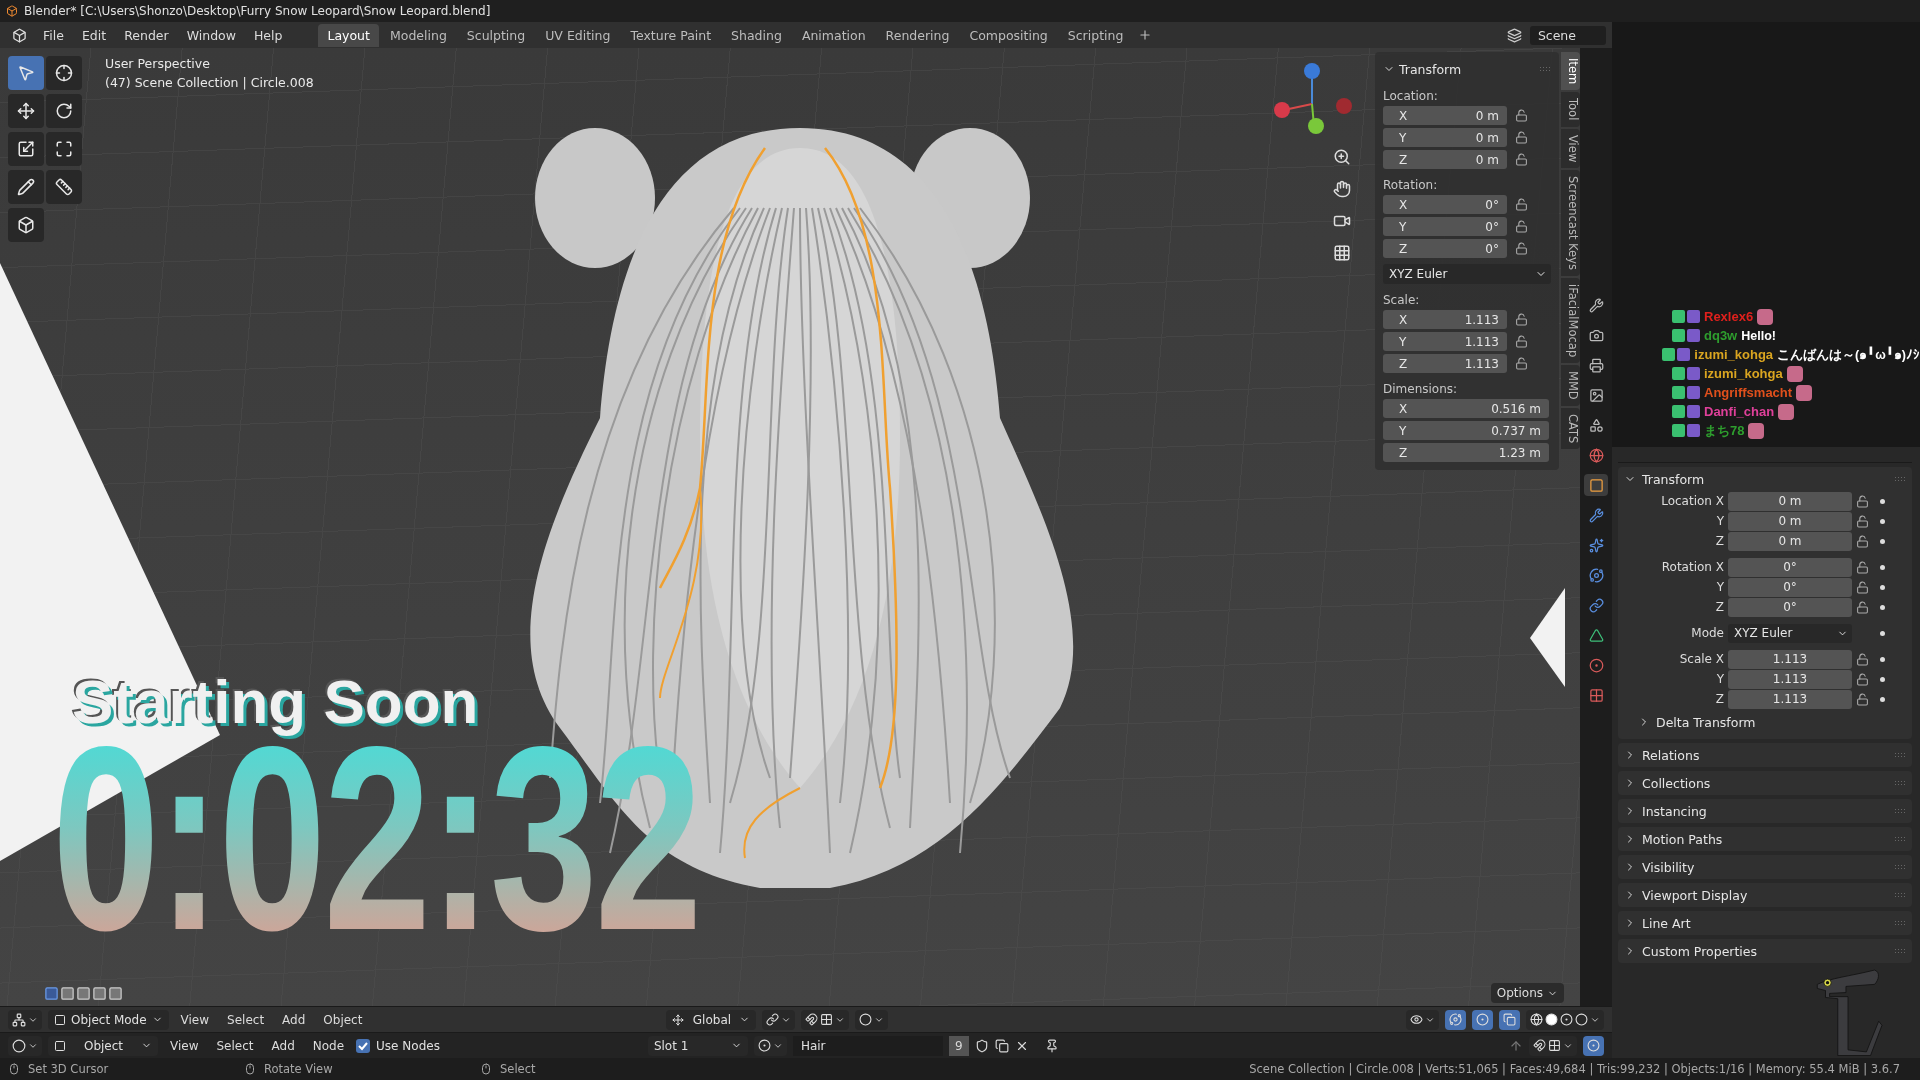  Describe the element at coordinates (1445, 363) in the screenshot. I see `number-field: Z 1.113` at that location.